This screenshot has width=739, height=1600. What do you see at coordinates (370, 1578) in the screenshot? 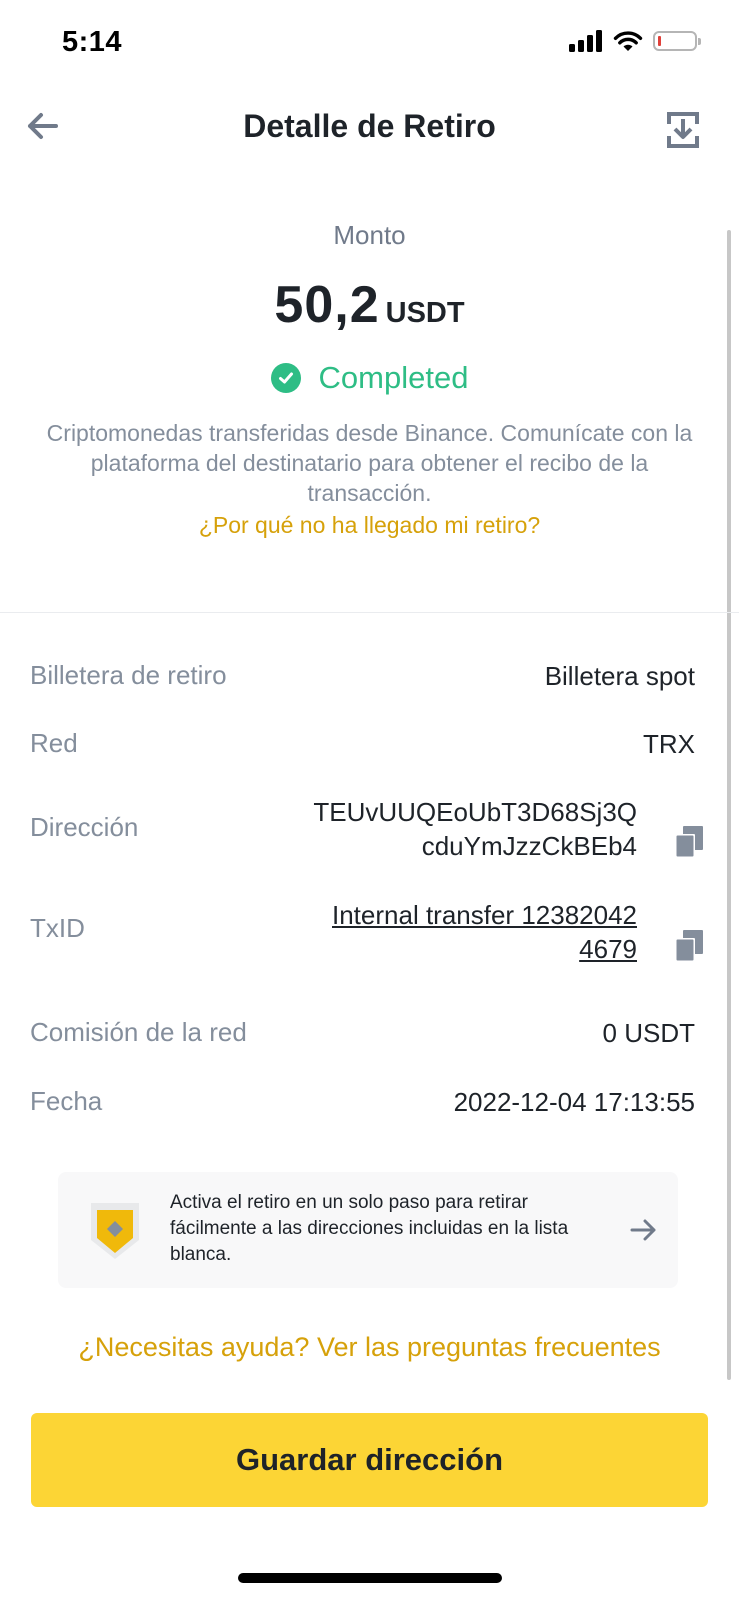
I see `home-indicator` at bounding box center [370, 1578].